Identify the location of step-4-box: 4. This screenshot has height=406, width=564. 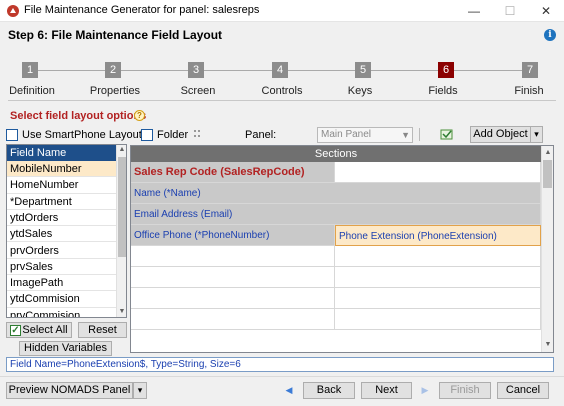
(280, 70).